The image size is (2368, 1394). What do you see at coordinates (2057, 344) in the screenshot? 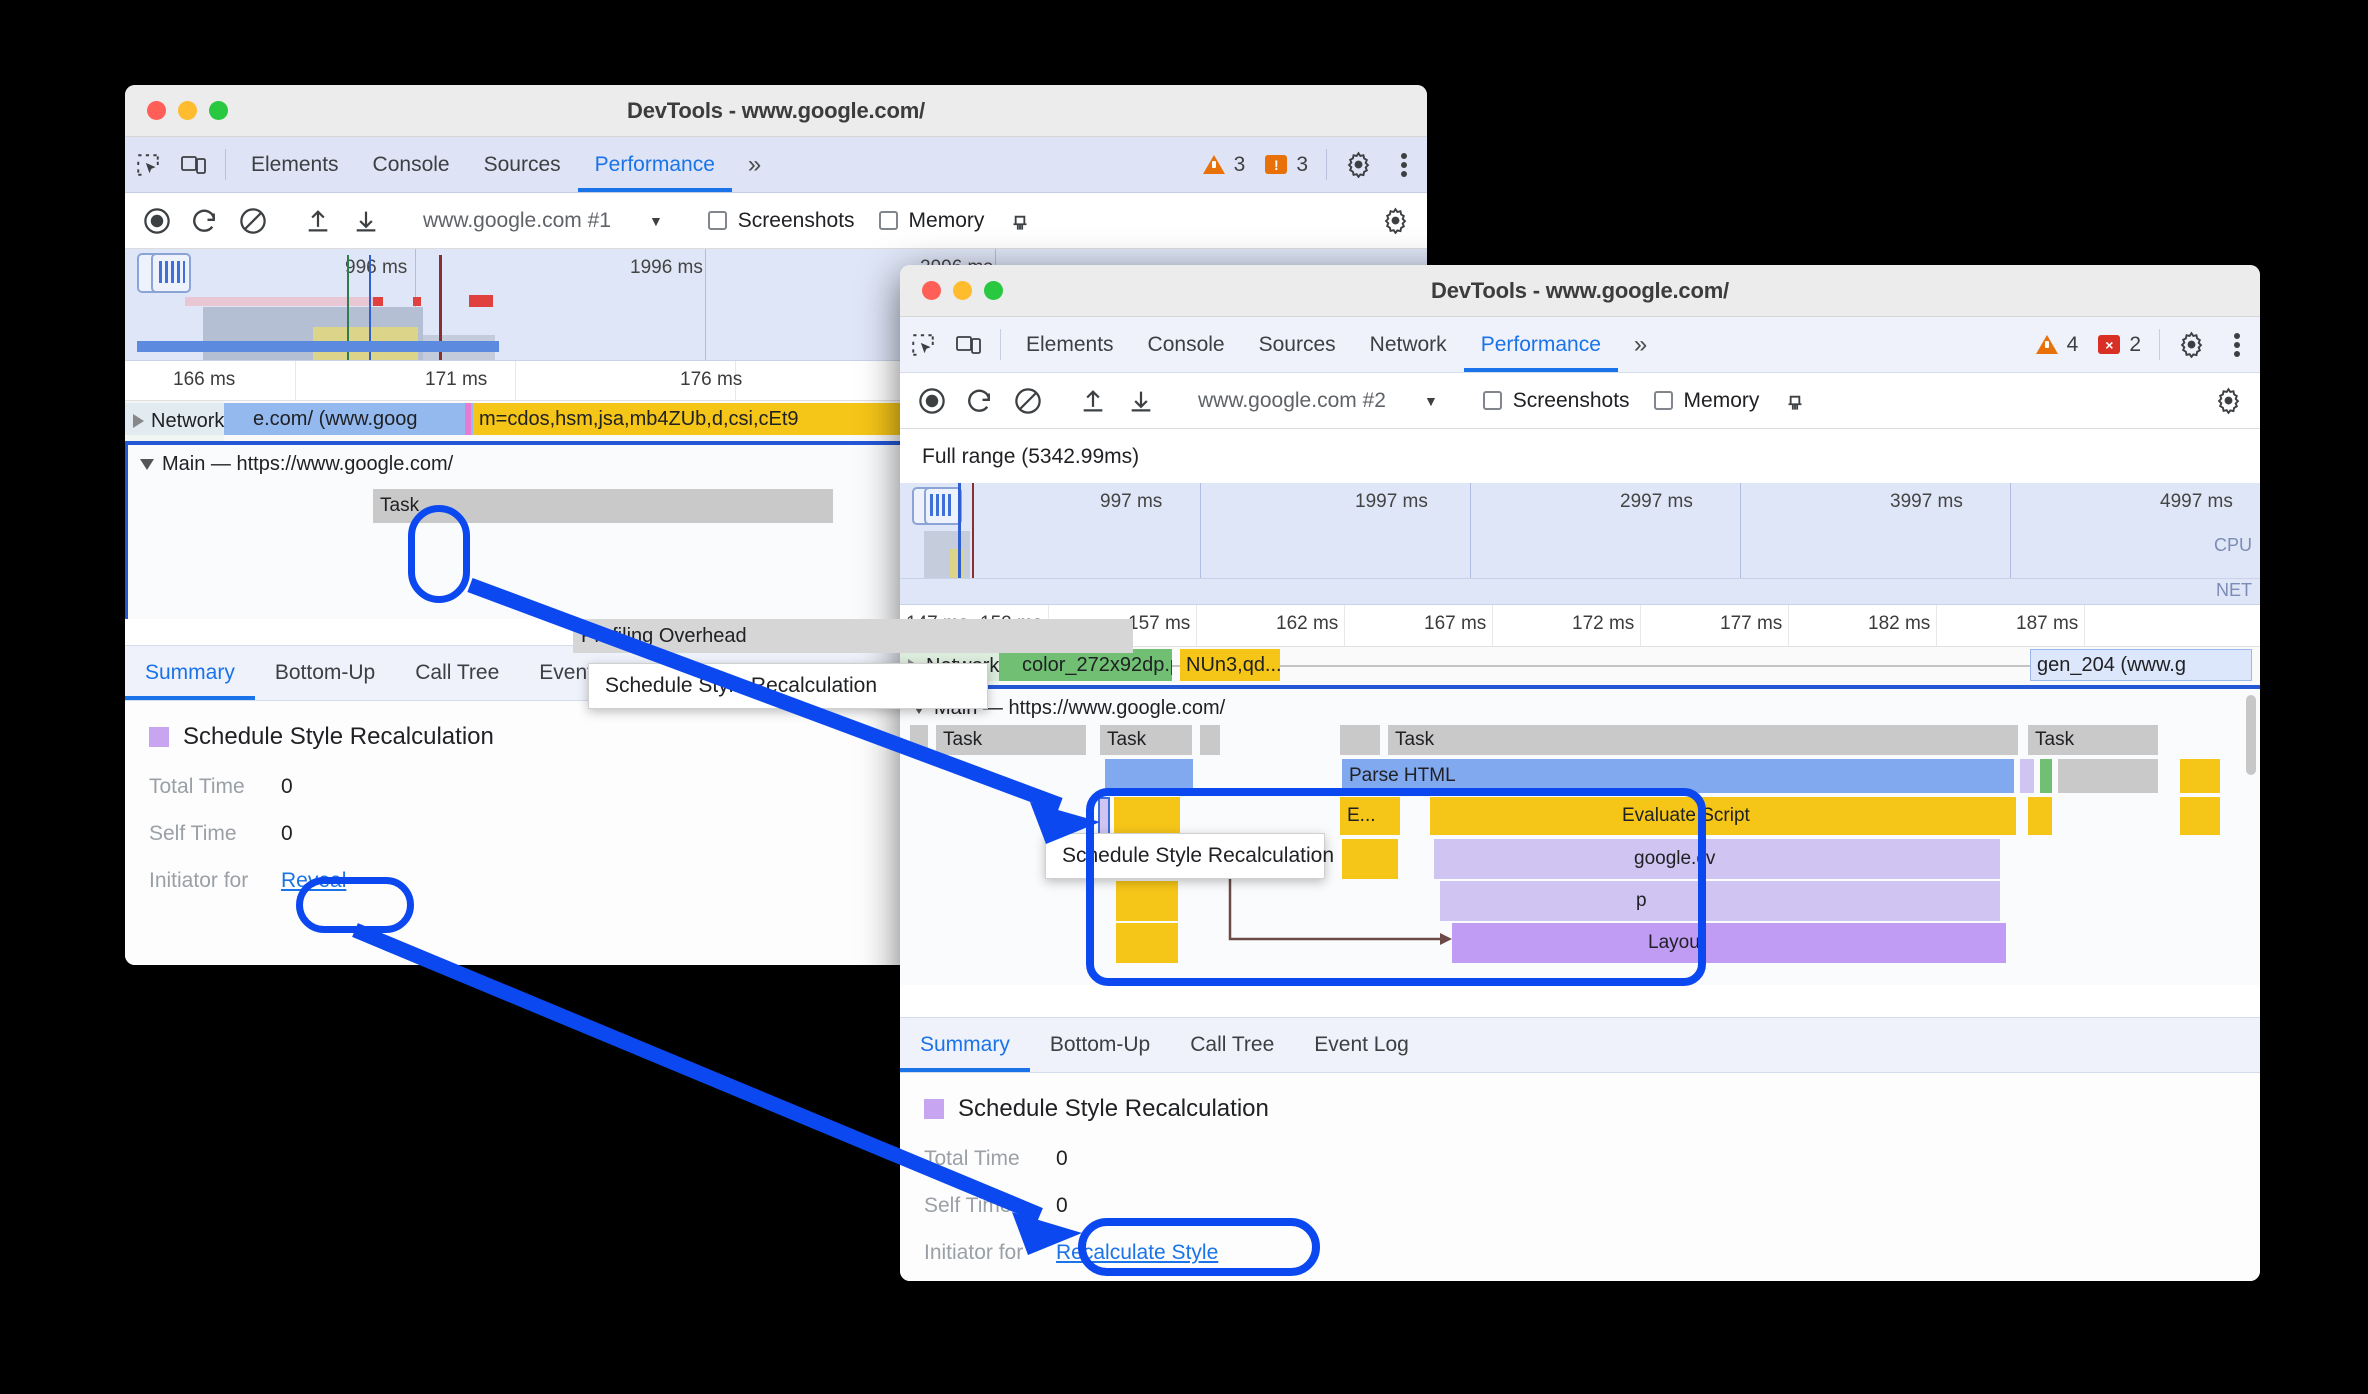
I see `warning-counter: 4` at bounding box center [2057, 344].